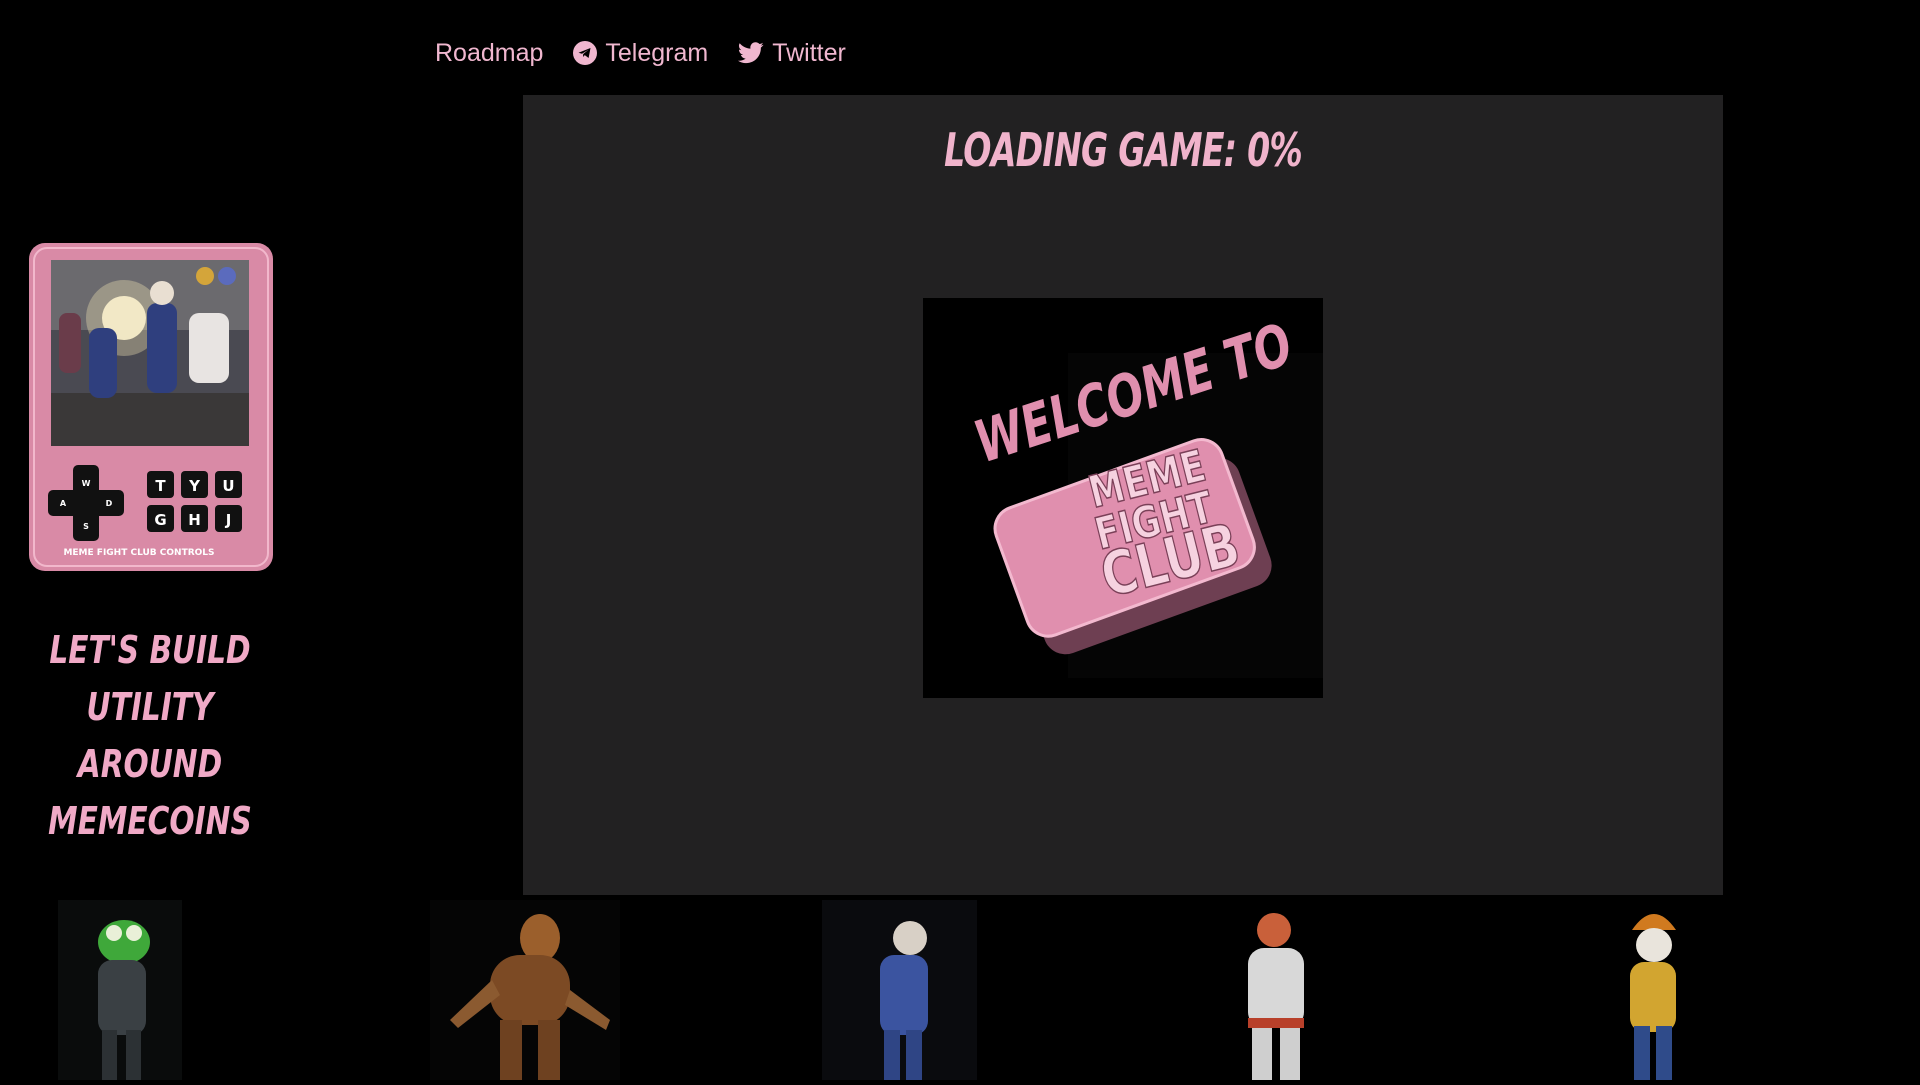  What do you see at coordinates (585, 53) in the screenshot?
I see `telegram-icon` at bounding box center [585, 53].